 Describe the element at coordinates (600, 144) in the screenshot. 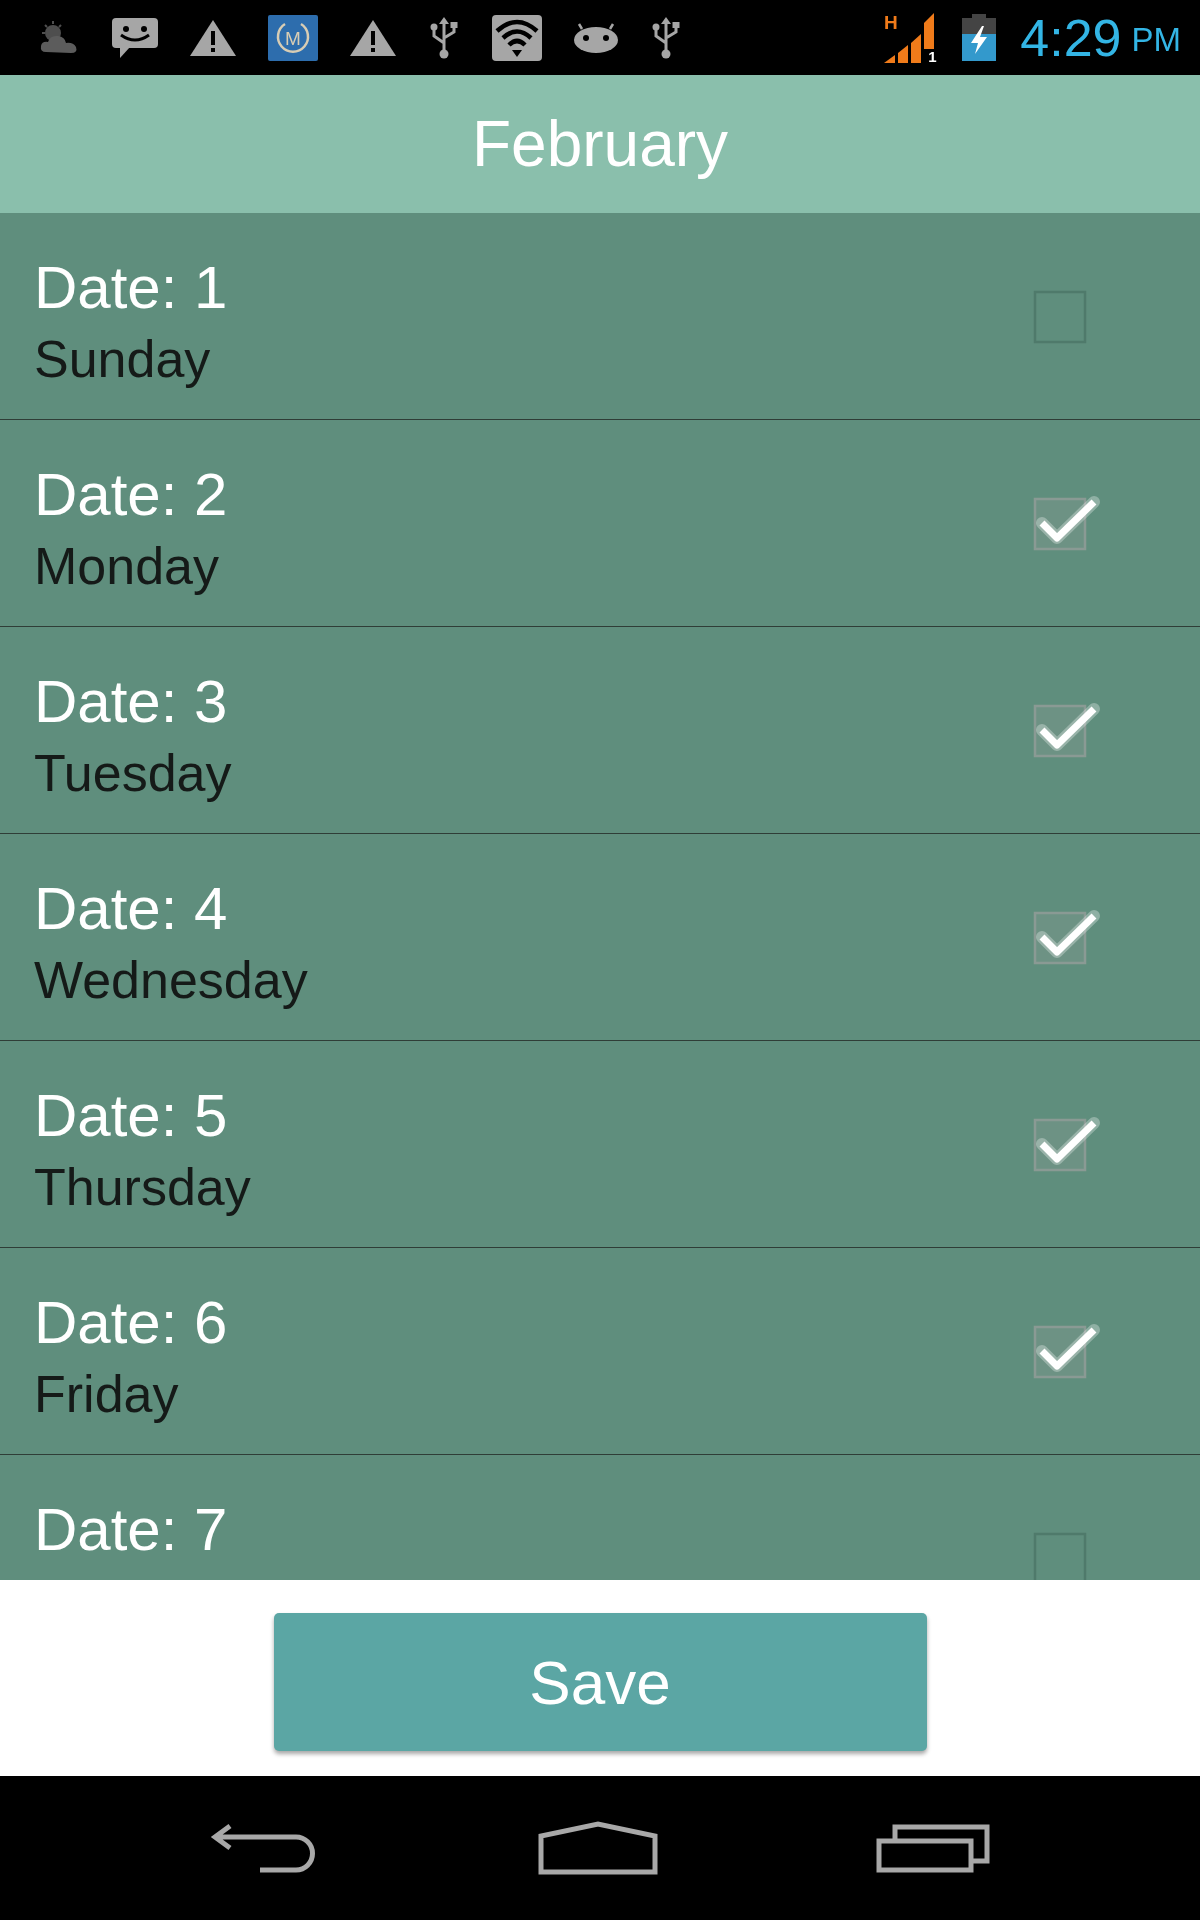

I see `header-title: February` at that location.